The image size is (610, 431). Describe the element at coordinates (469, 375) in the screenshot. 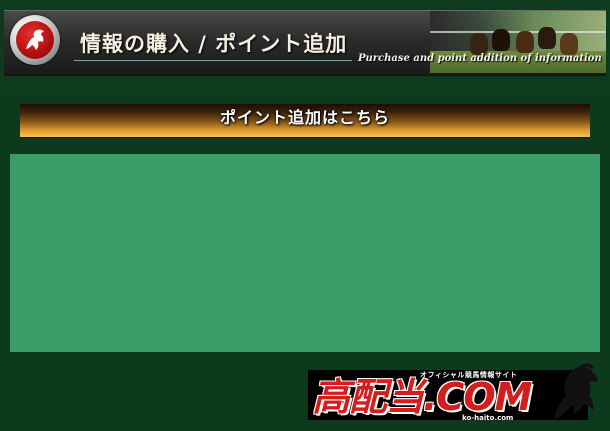

I see `brand-tagline: オフィシャル競馬情報サイト` at that location.